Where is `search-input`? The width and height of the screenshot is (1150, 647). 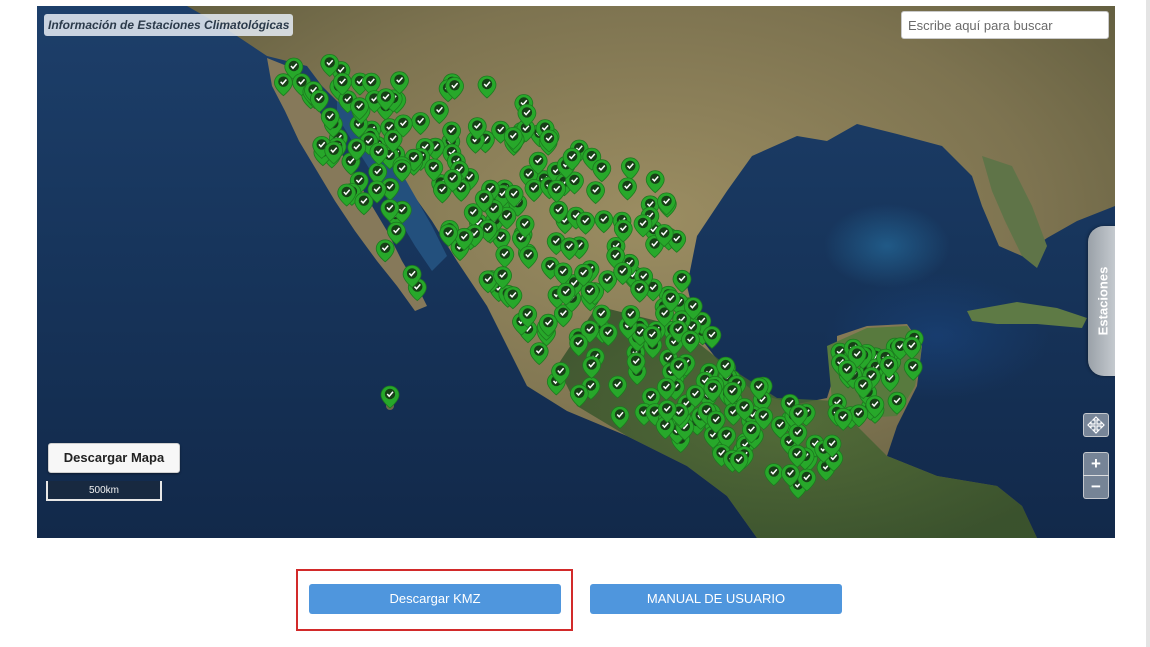
search-input is located at coordinates (1005, 25).